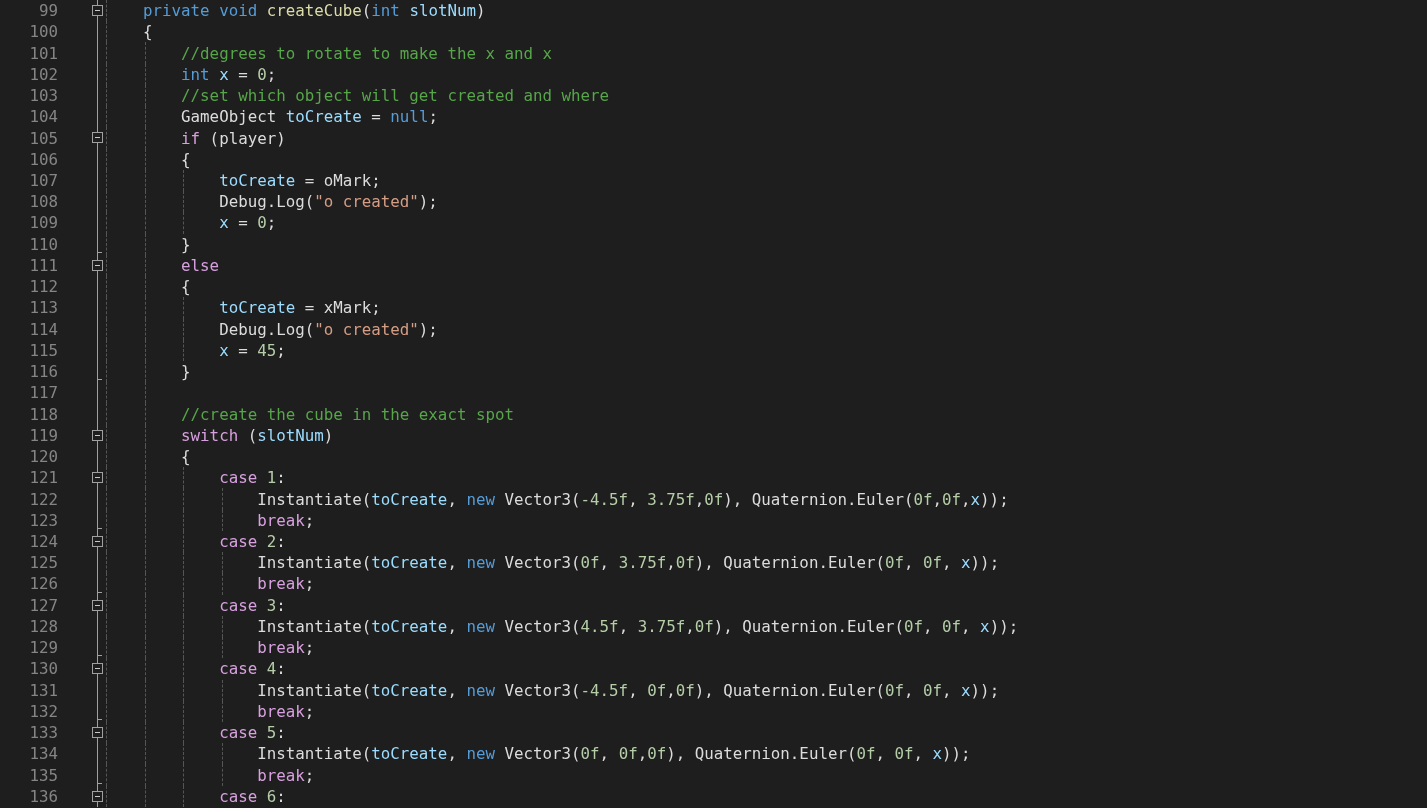  I want to click on line-number: 125, so click(43, 563).